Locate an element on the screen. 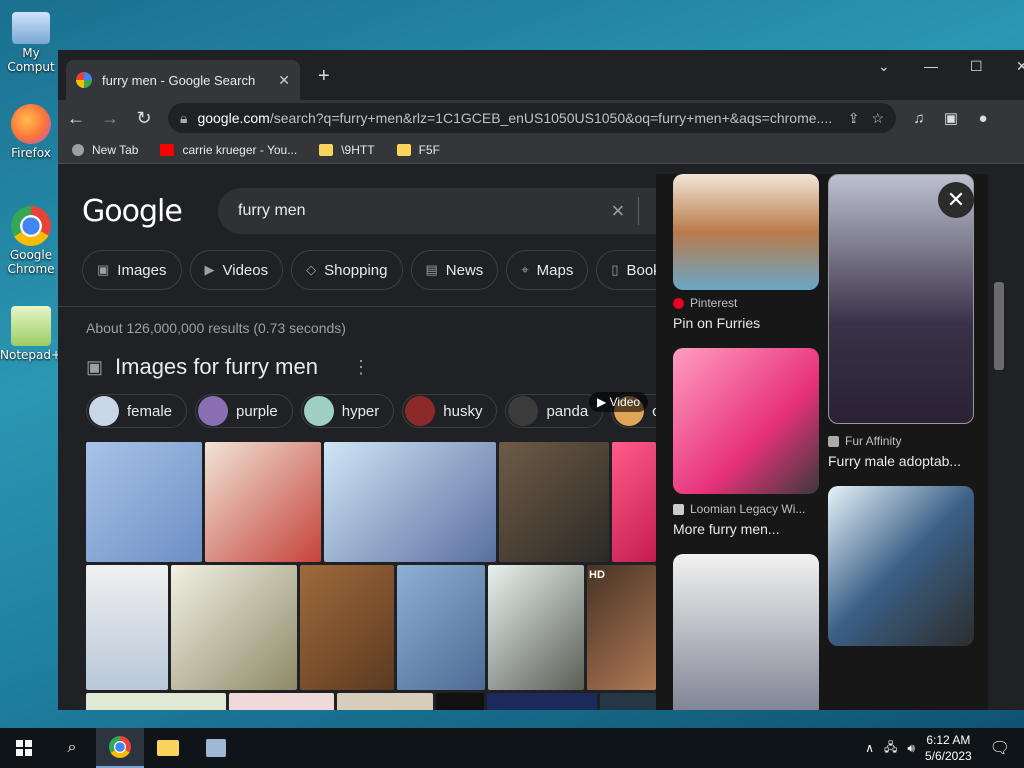 The image size is (1024, 768). start-button is located at coordinates (24, 748).